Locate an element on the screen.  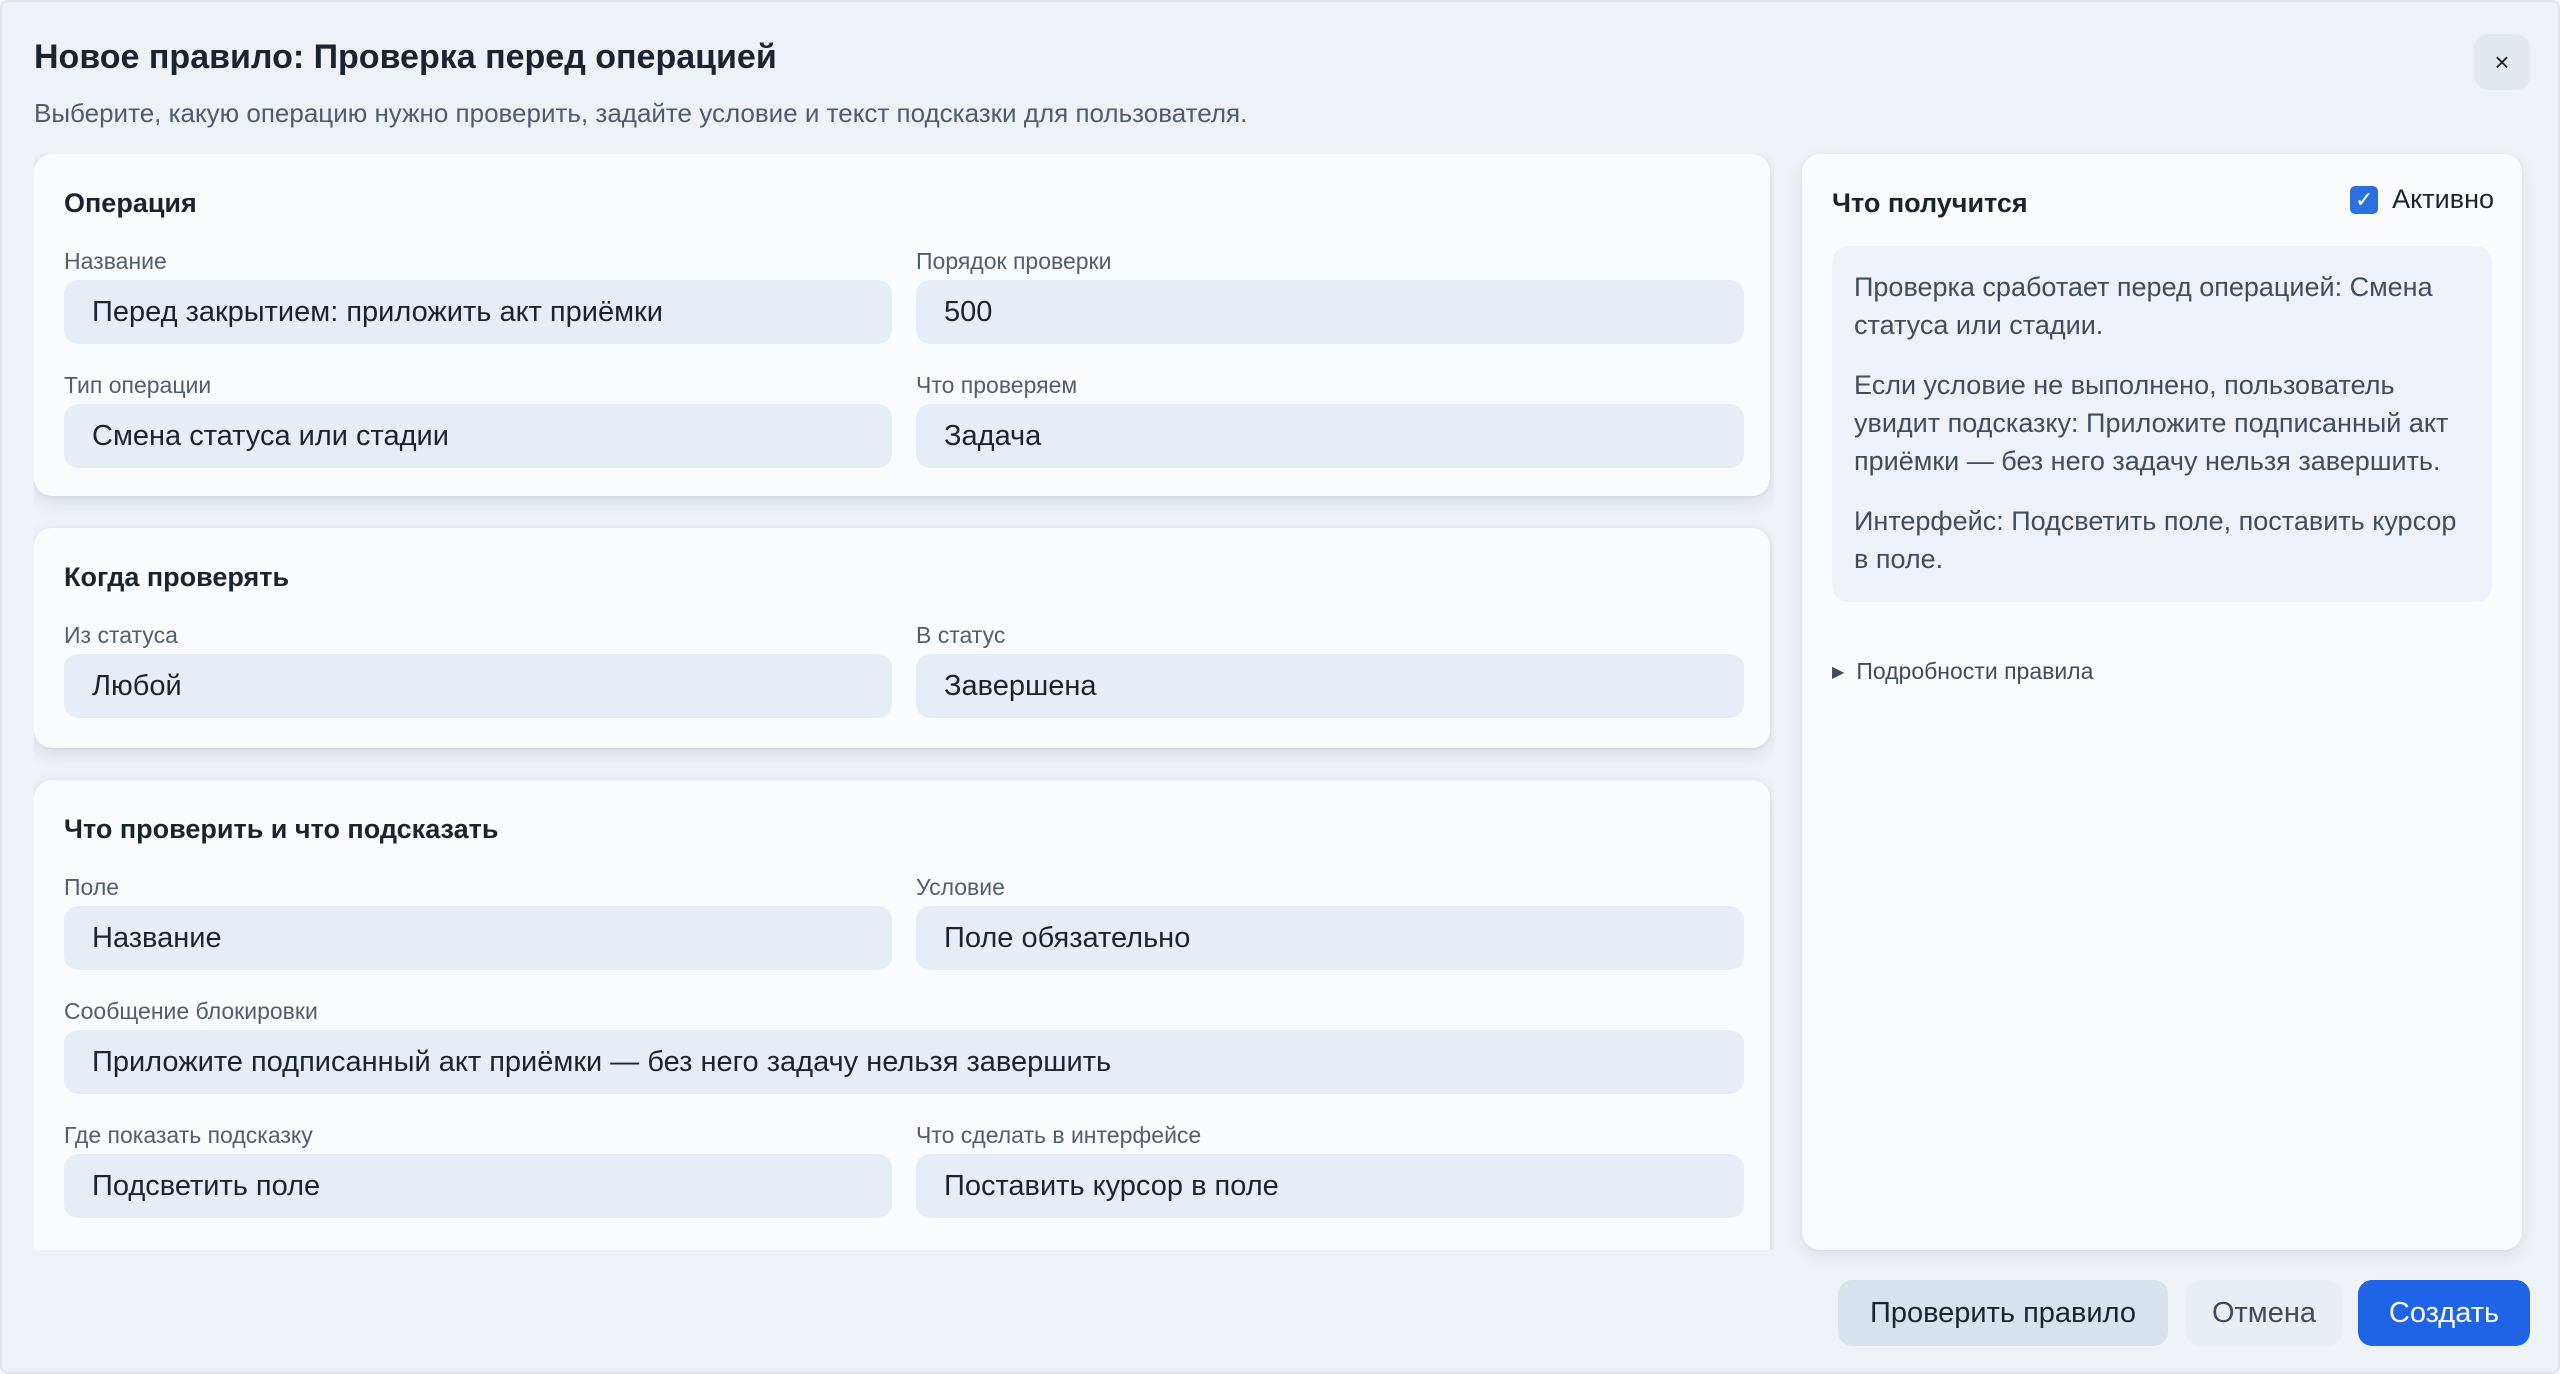
name-input: Перед закрытием: приложить акт приёмки is located at coordinates (478, 312).